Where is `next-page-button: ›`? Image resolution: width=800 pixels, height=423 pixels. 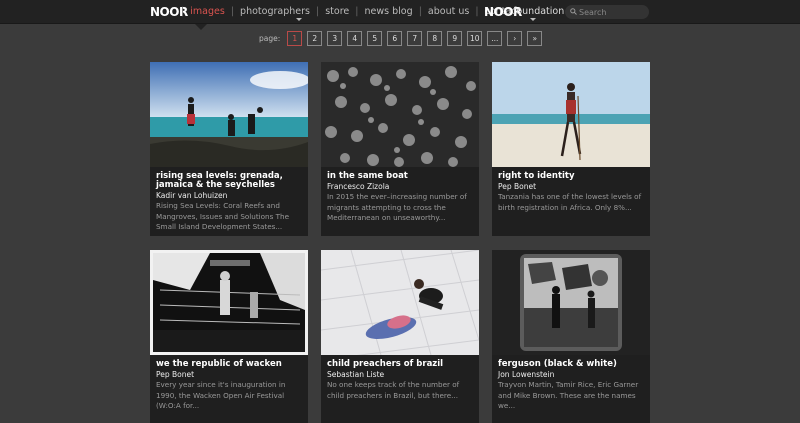
next-page-button: › is located at coordinates (515, 38).